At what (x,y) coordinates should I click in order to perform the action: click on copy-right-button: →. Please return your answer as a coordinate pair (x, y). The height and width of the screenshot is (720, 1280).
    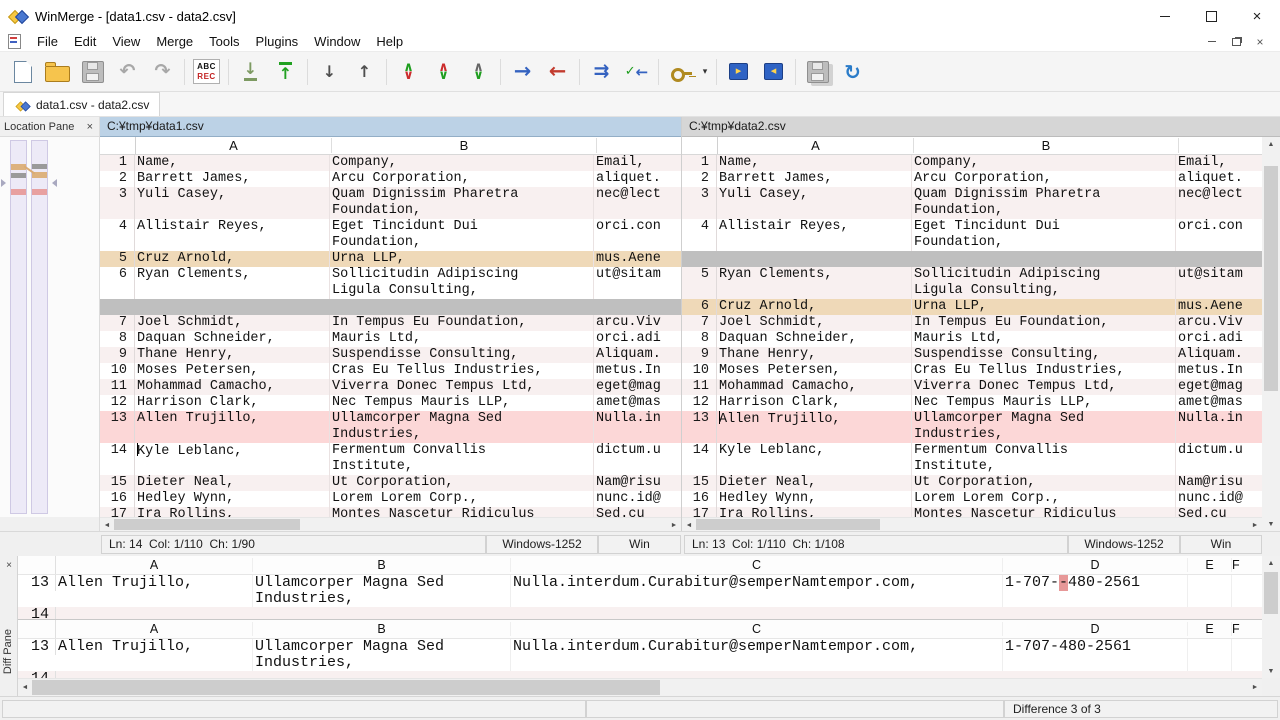
    Looking at the image, I should click on (522, 72).